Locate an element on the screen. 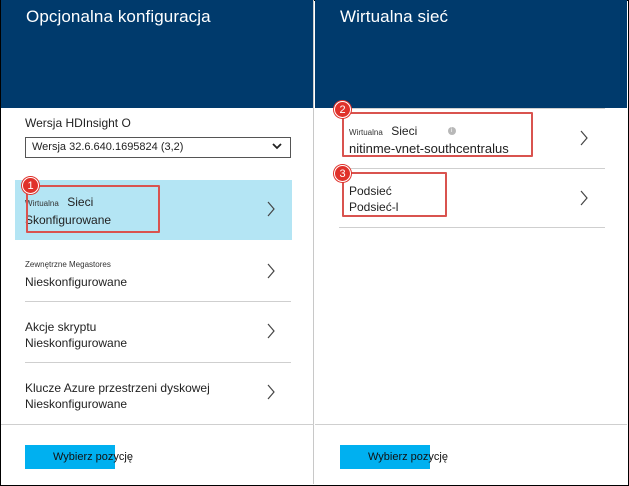 Image resolution: width=629 pixels, height=486 pixels. divider is located at coordinates (472, 227).